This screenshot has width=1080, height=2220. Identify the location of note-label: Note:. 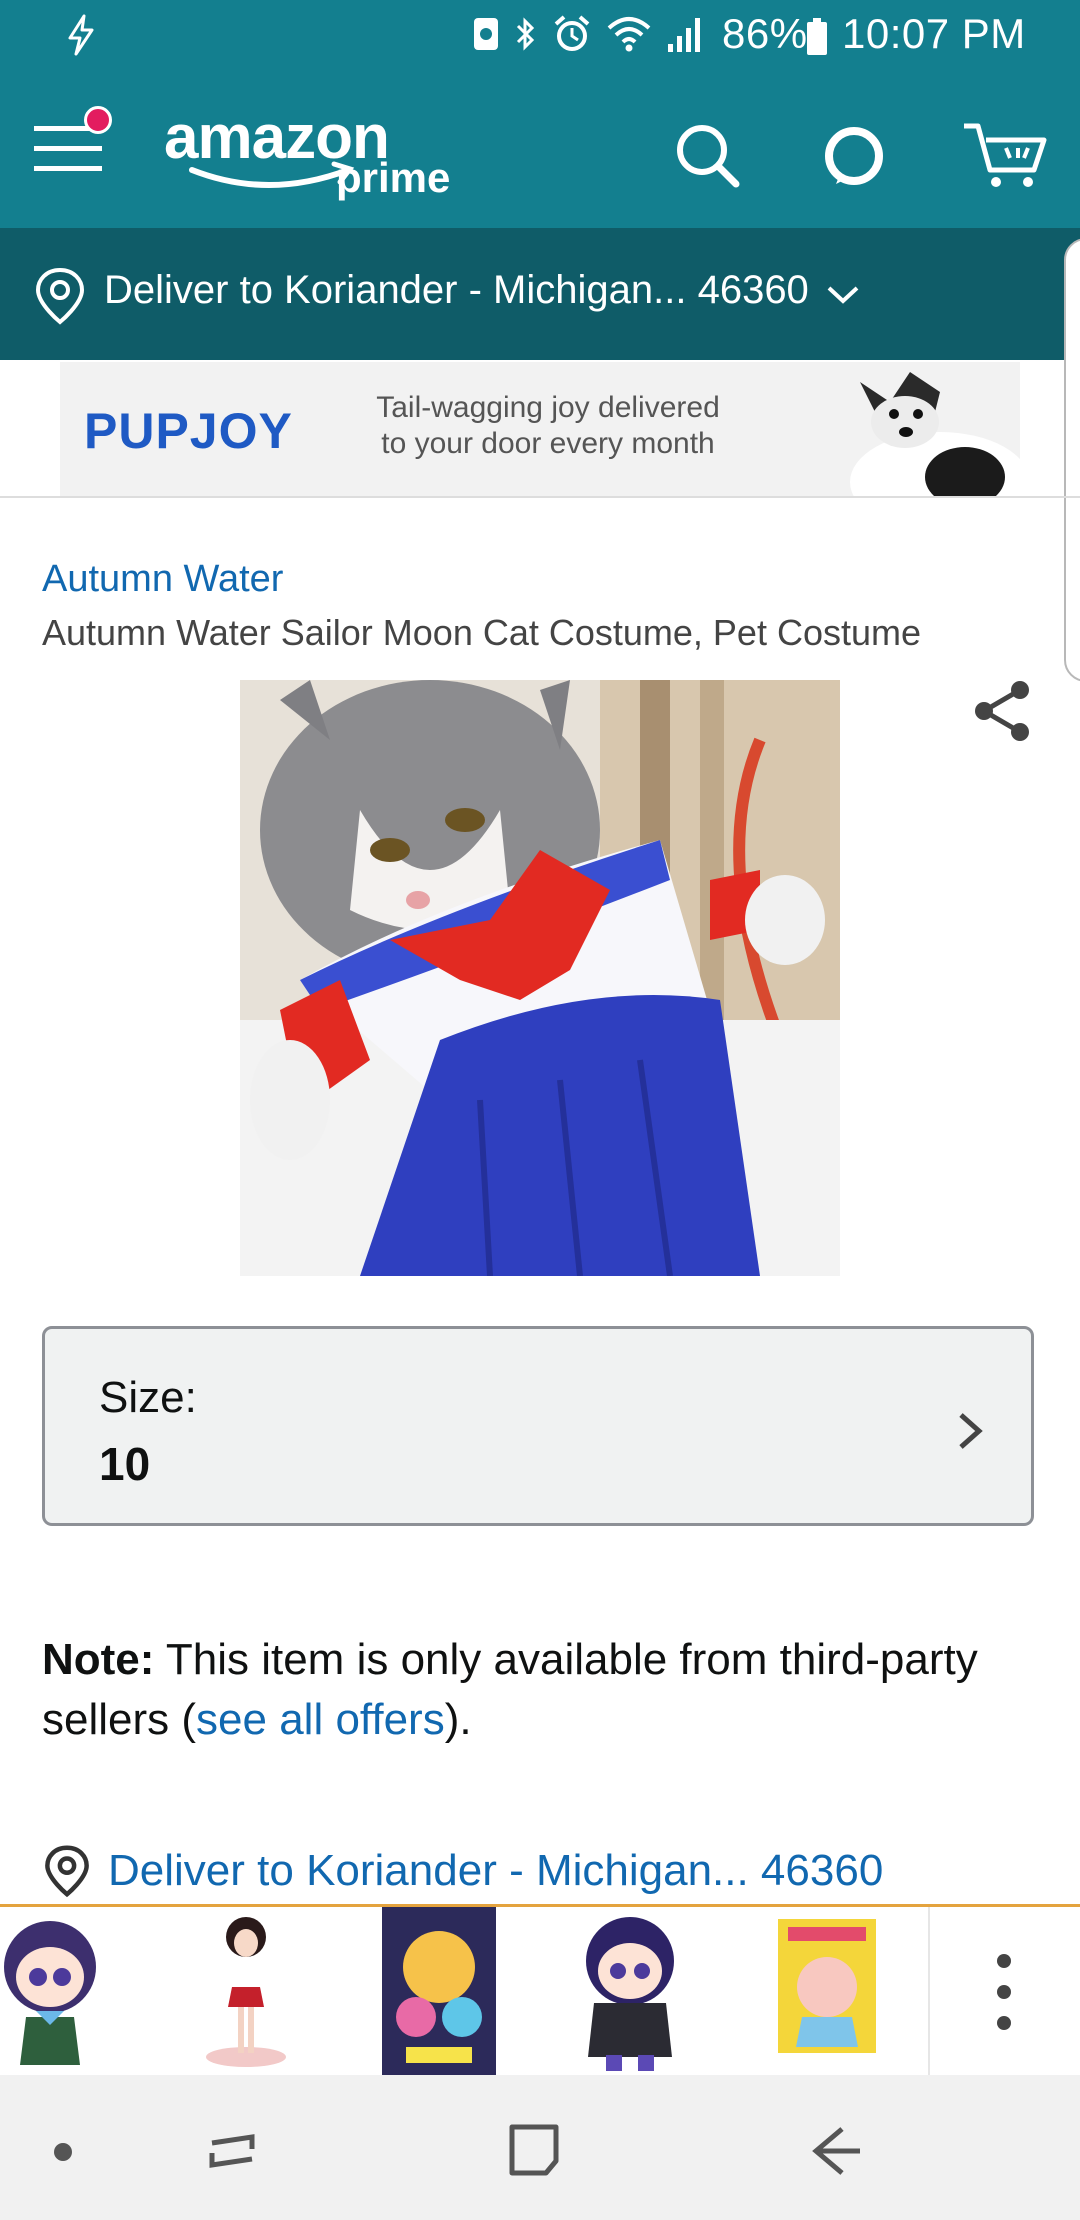
(98, 1659).